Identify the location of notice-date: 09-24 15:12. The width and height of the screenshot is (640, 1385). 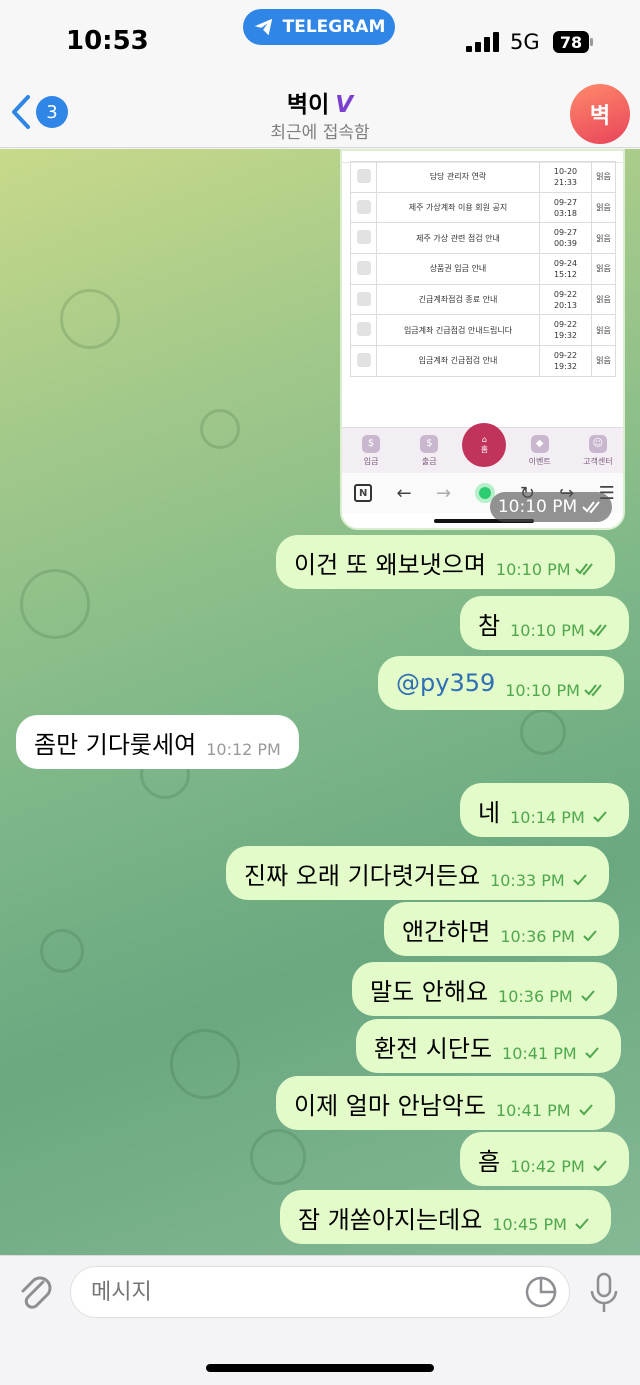
(565, 269).